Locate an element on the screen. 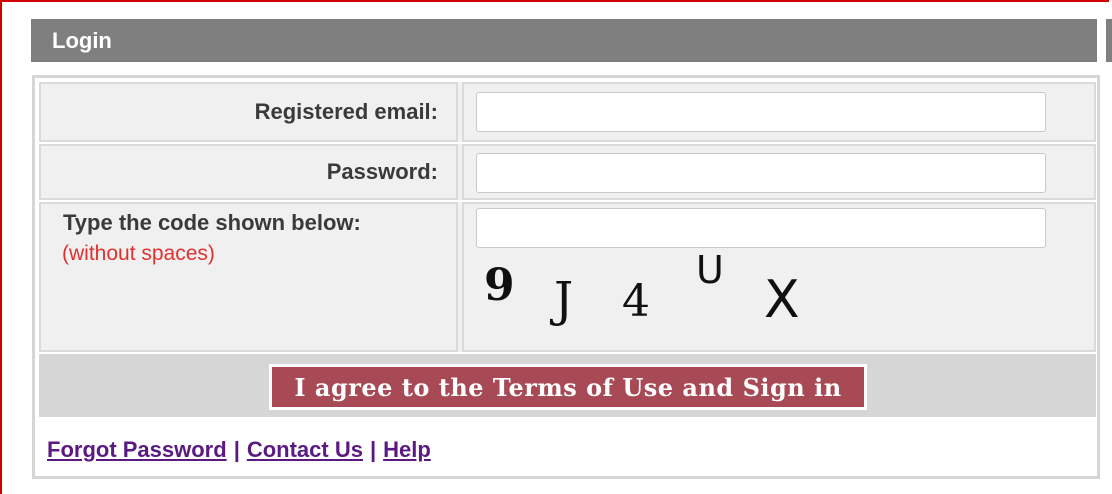 This screenshot has width=1112, height=494. submit-bar: I agree to the Terms of Use and Sign in is located at coordinates (567, 385).